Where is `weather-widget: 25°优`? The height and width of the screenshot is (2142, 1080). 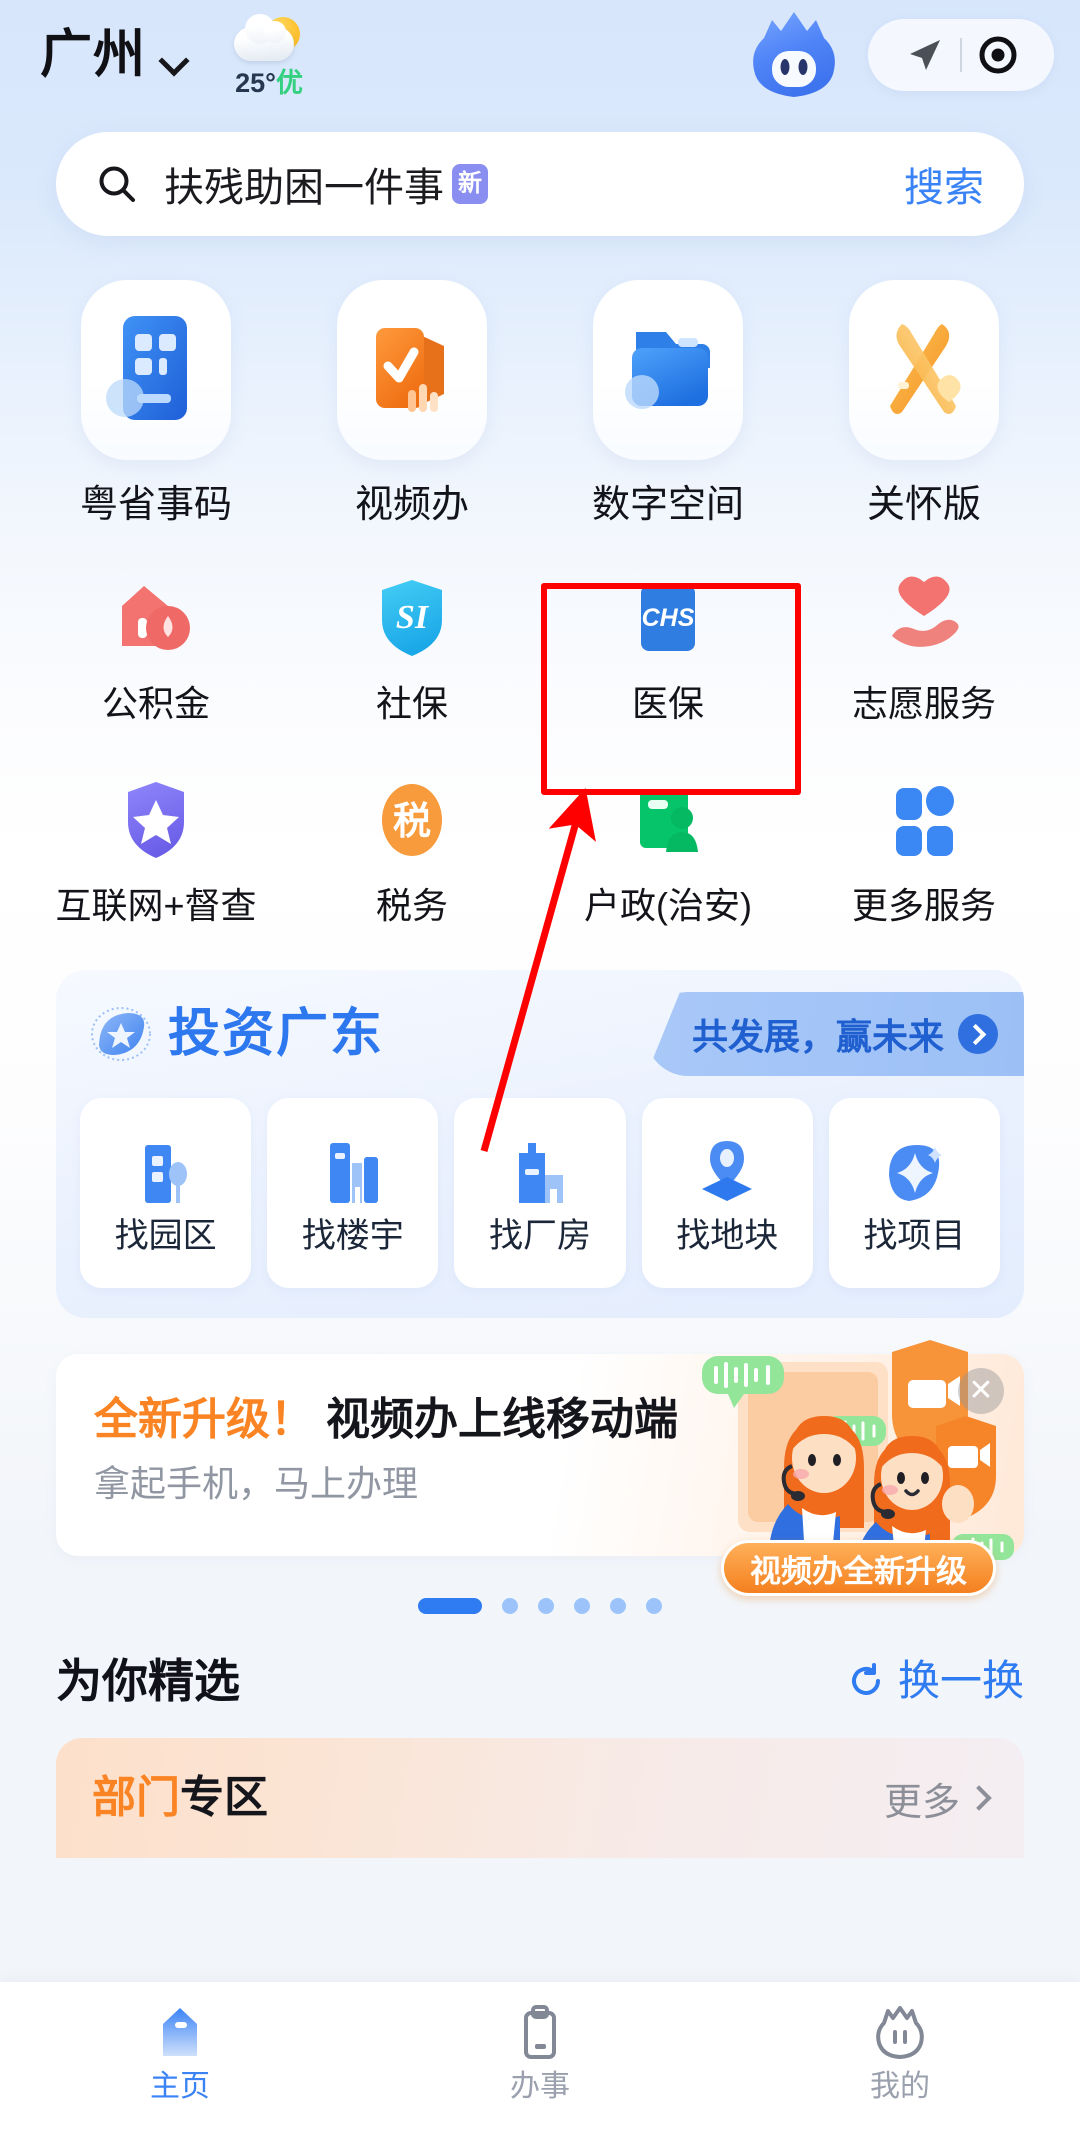 weather-widget: 25°优 is located at coordinates (269, 55).